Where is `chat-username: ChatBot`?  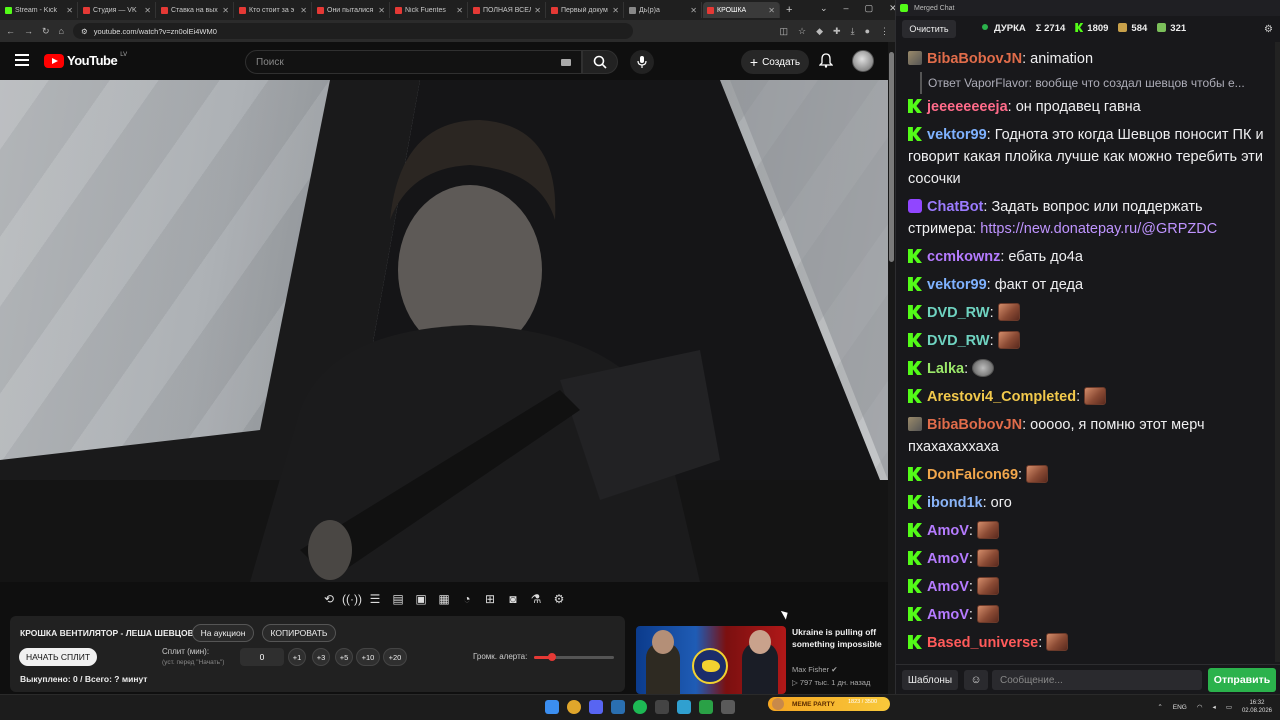
chat-username: ChatBot is located at coordinates (955, 207).